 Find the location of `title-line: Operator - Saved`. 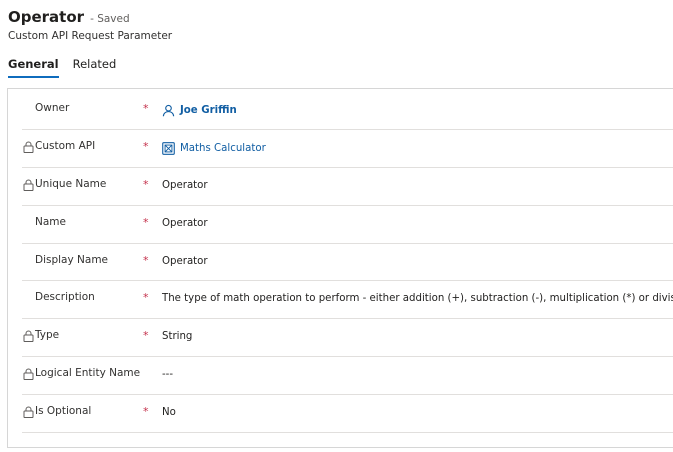

title-line: Operator - Saved is located at coordinates (90, 17).